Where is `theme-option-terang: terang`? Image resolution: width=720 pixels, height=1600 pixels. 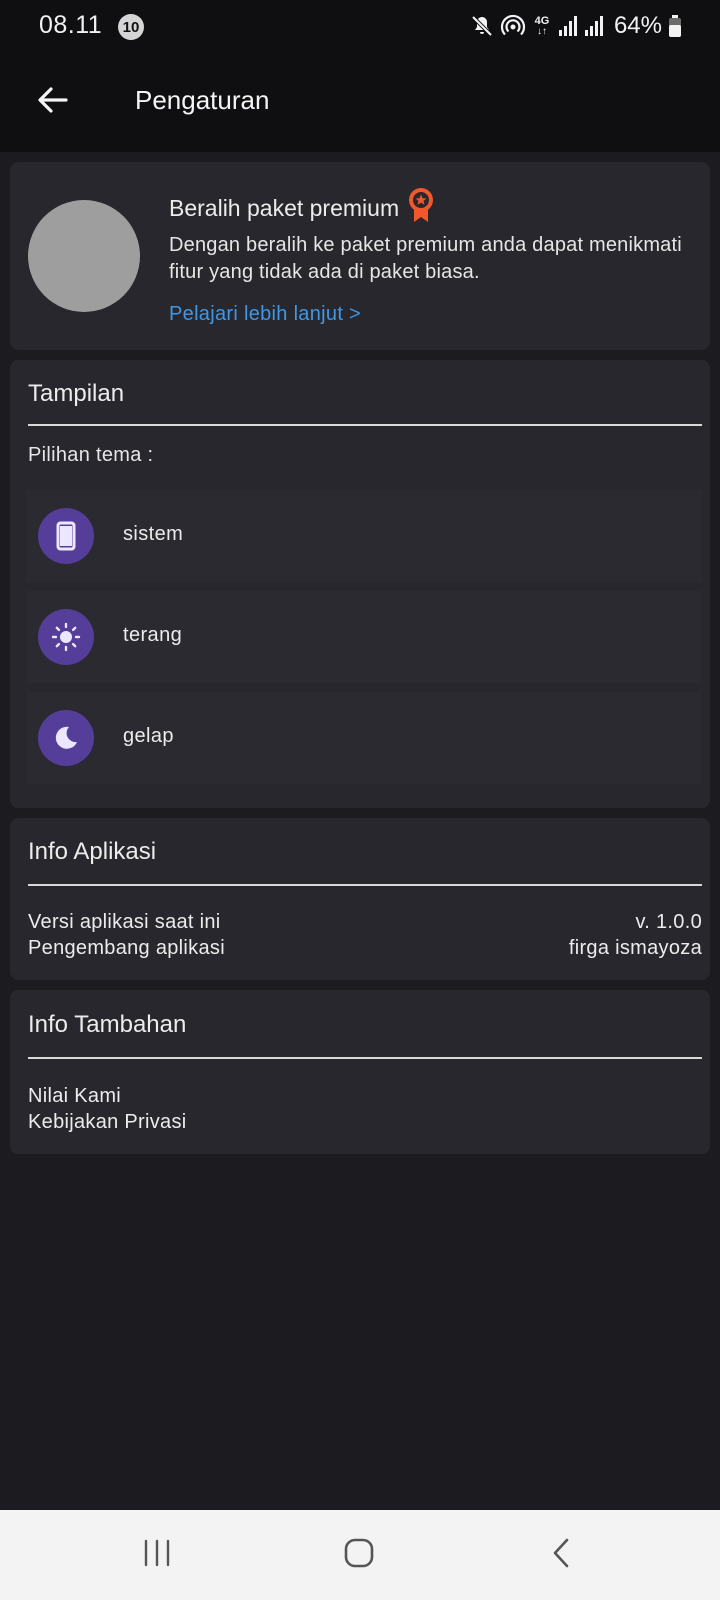 theme-option-terang: terang is located at coordinates (364, 637).